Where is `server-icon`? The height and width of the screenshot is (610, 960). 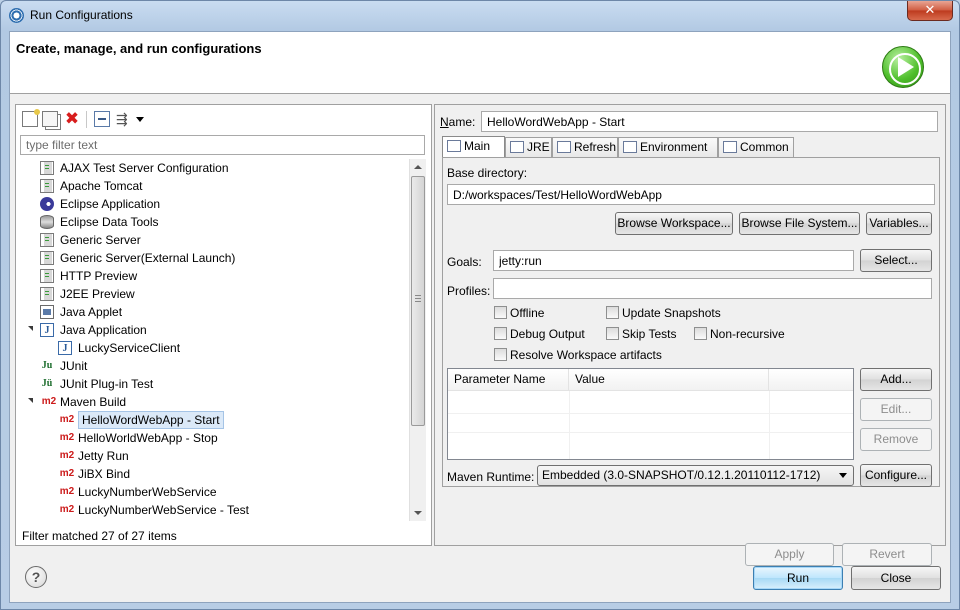
server-icon is located at coordinates (47, 258).